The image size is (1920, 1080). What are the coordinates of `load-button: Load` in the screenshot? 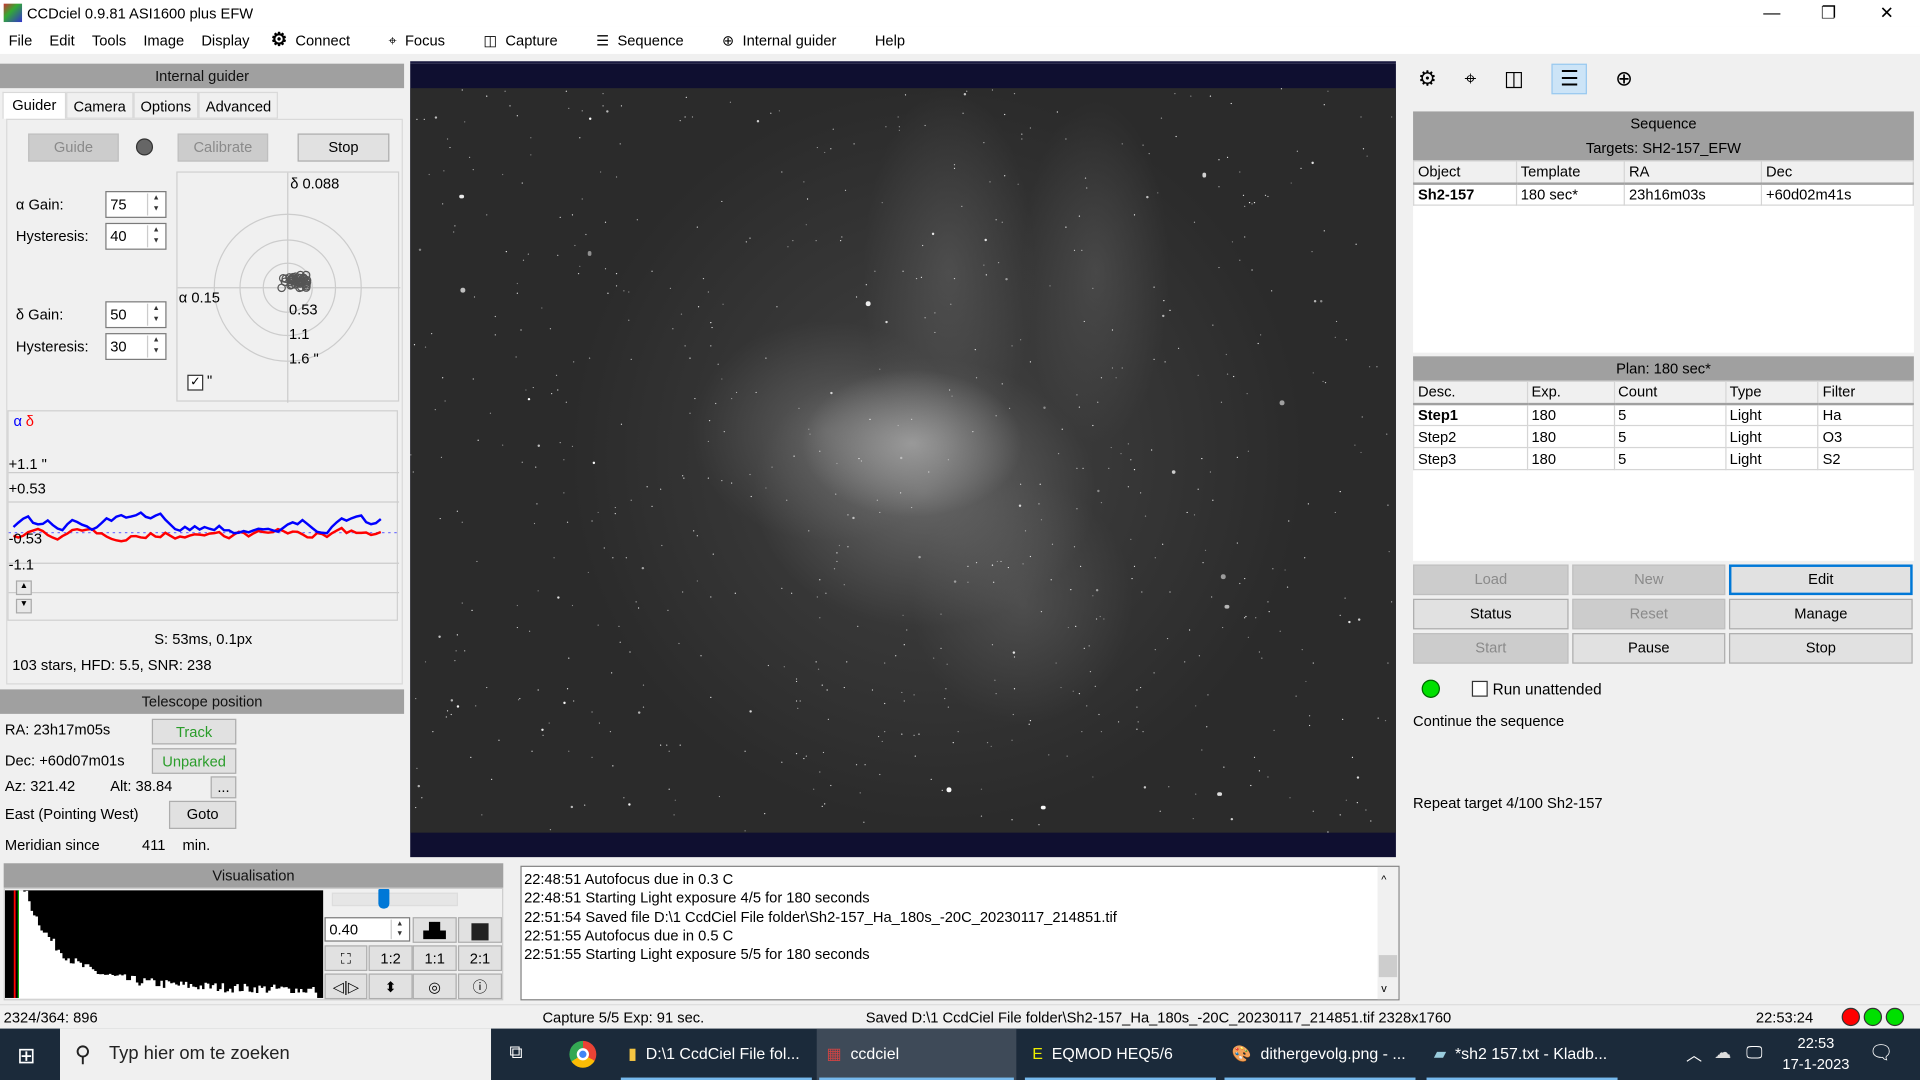 It's located at (1491, 580).